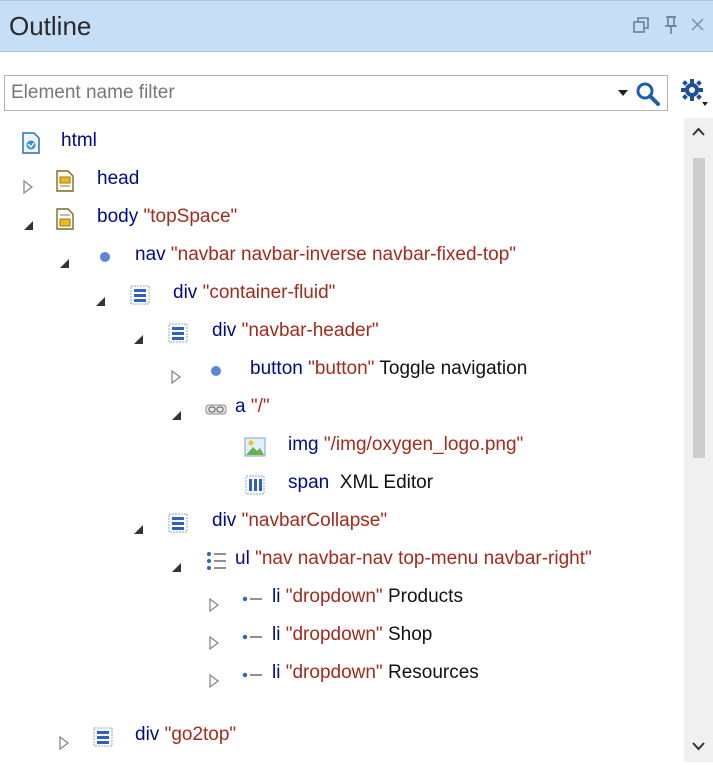 The image size is (713, 765). What do you see at coordinates (356, 26) in the screenshot?
I see `outline-title-bar: Outline` at bounding box center [356, 26].